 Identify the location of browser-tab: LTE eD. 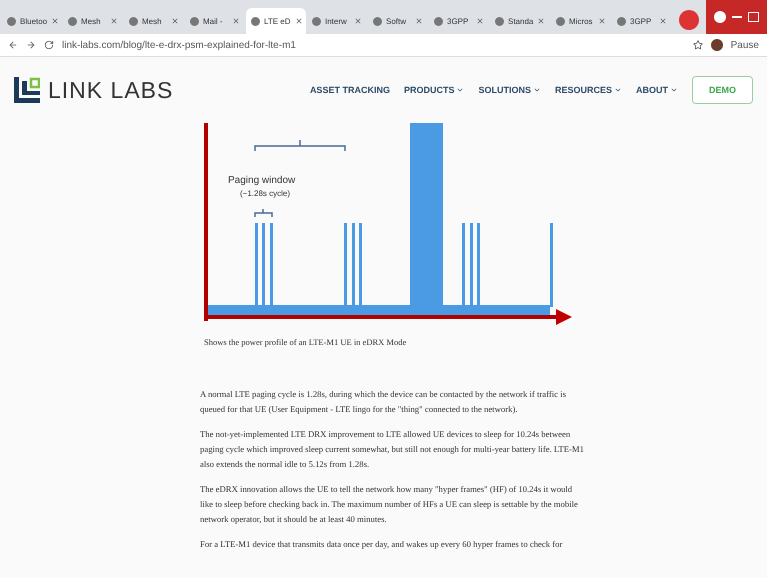
(276, 21).